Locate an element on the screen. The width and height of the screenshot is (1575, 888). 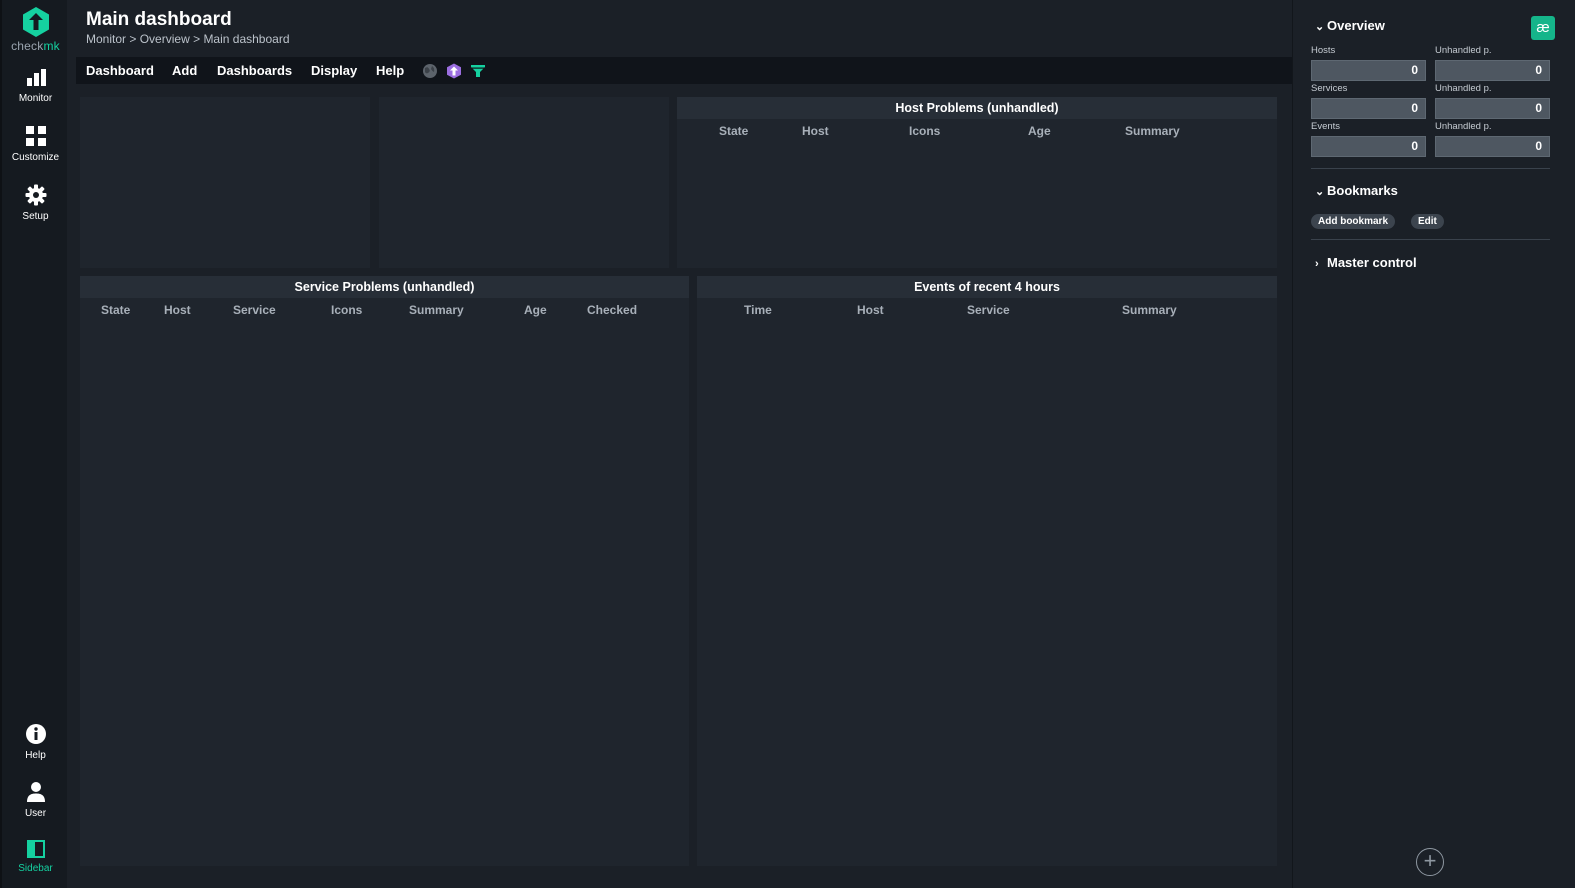
sidebar-toggle-icon is located at coordinates (35, 849).